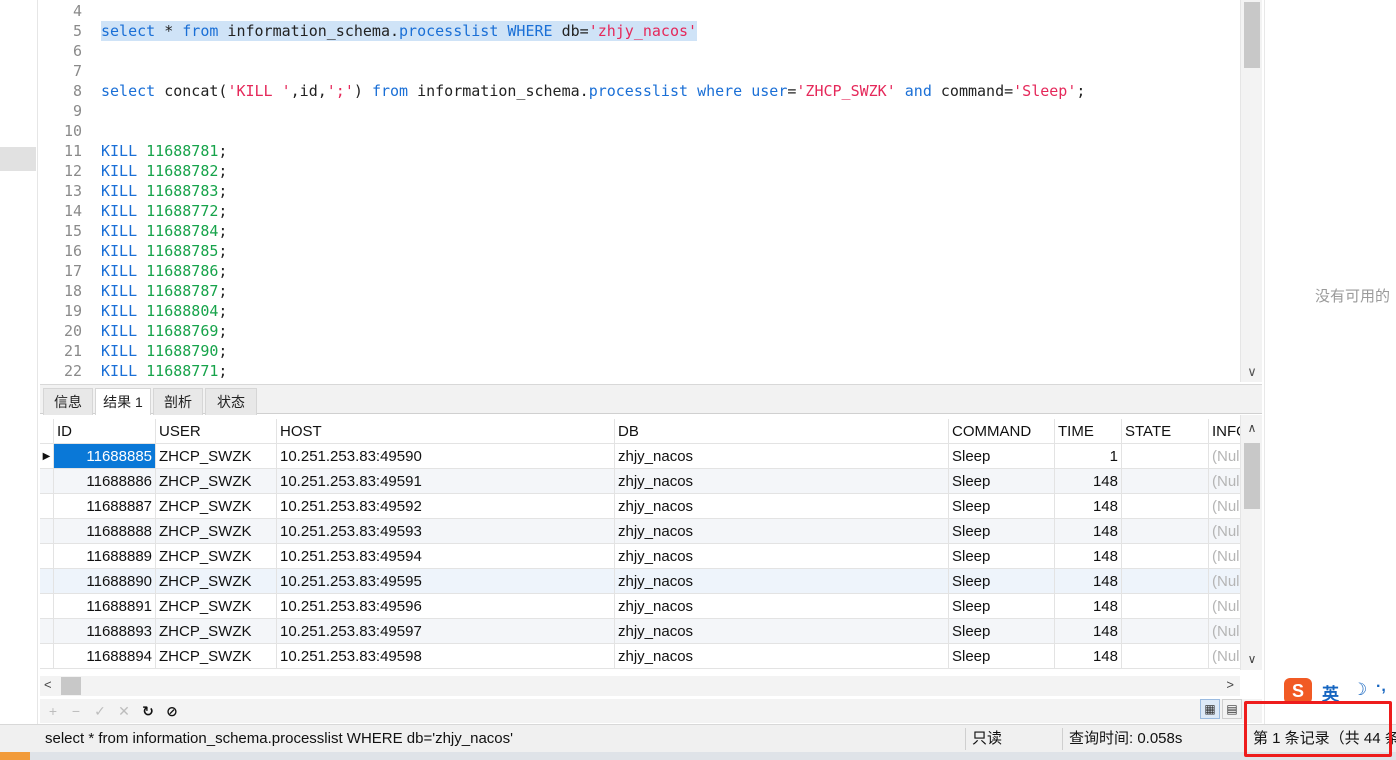  What do you see at coordinates (172, 711) in the screenshot?
I see `stop-icon: ⊘` at bounding box center [172, 711].